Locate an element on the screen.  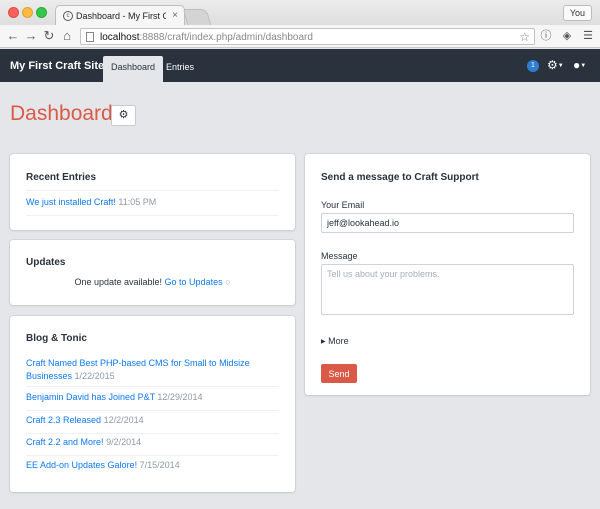
updates-message-row: One update available! Go to Updates ○ is located at coordinates (152, 282).